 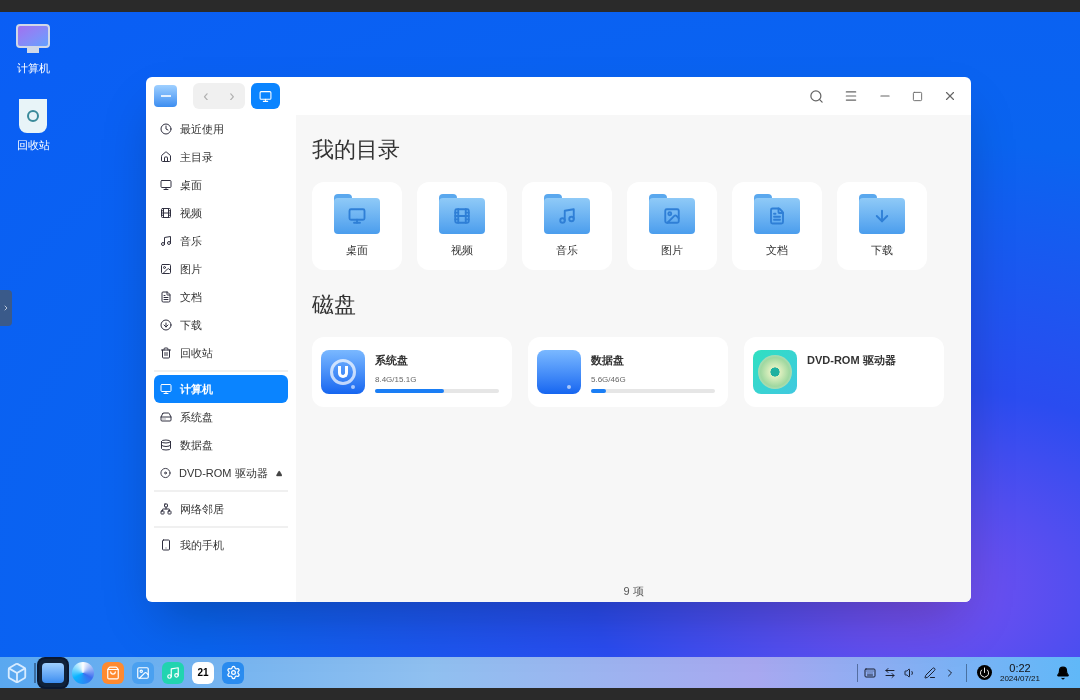 What do you see at coordinates (166, 509) in the screenshot?
I see `network-icon` at bounding box center [166, 509].